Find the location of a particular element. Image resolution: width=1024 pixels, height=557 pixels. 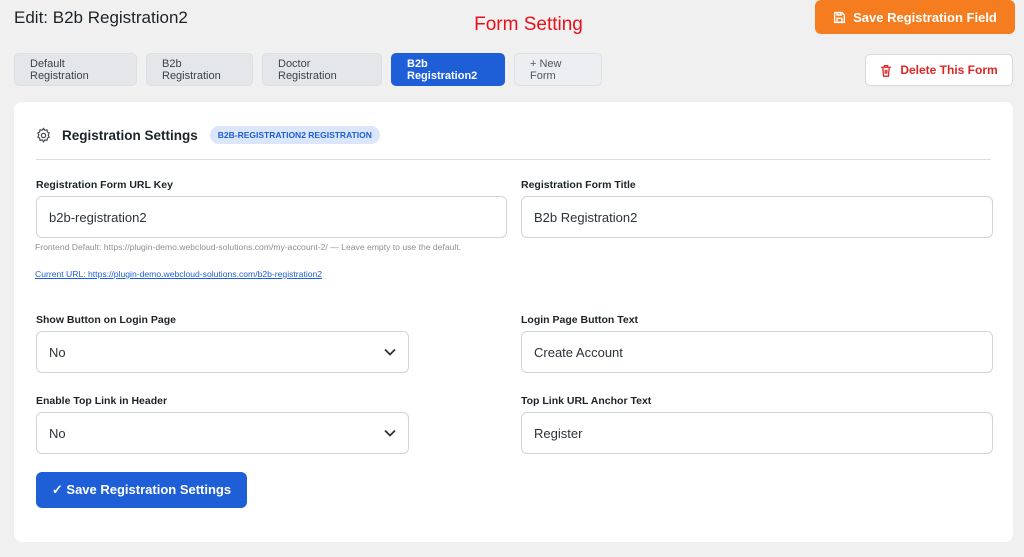

tab-new-form: + New Form is located at coordinates (558, 69).